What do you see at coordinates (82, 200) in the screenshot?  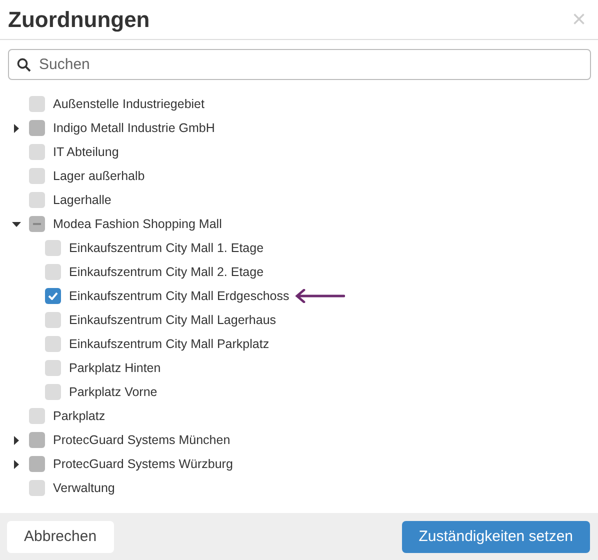 I see `tree-item-label: Lagerhalle` at bounding box center [82, 200].